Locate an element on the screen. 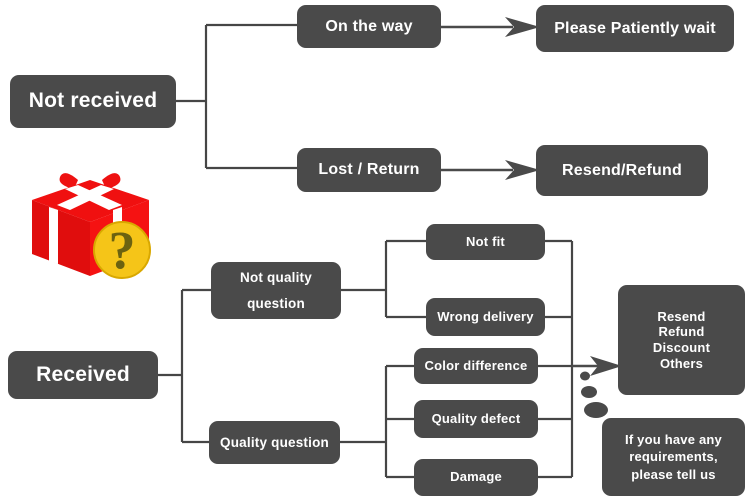 Image resolution: width=750 pixels, height=500 pixels. node-resend-refund: Resend/Refund is located at coordinates (622, 170).